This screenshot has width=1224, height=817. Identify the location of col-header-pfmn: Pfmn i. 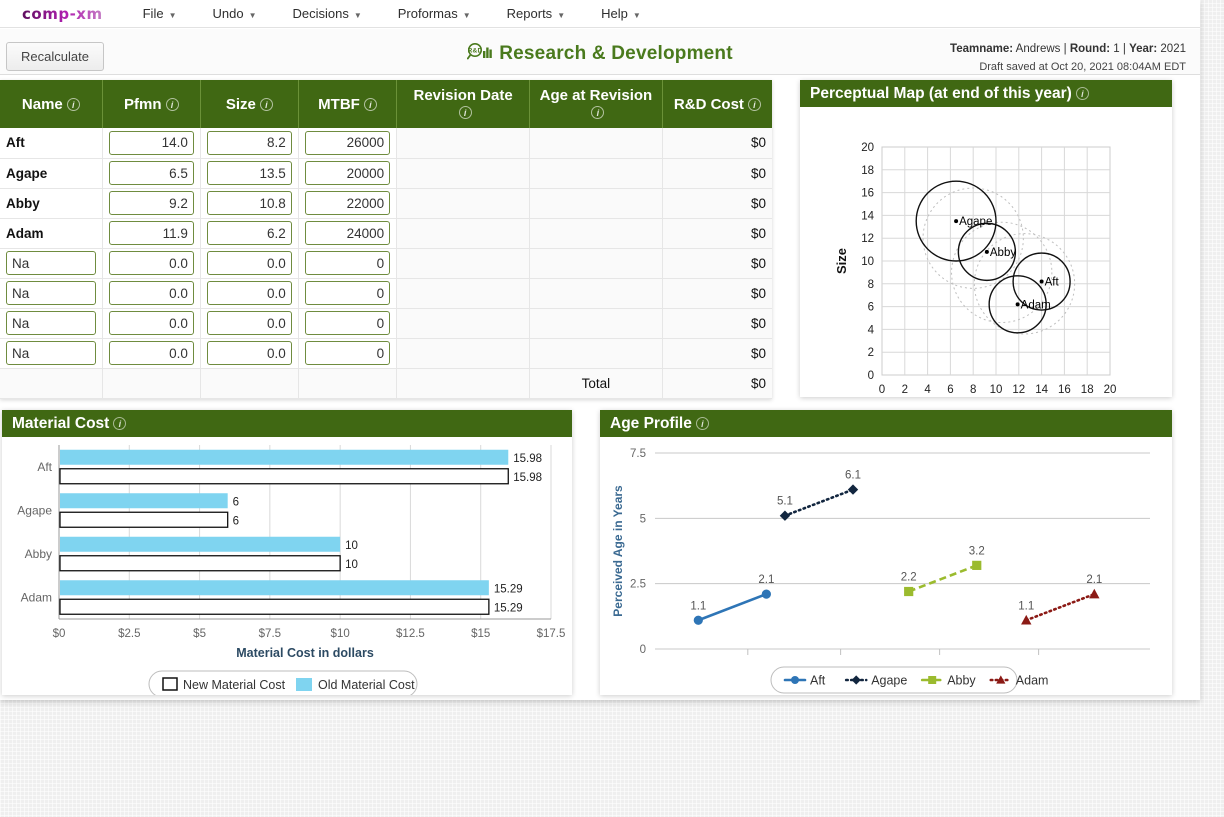
(151, 104).